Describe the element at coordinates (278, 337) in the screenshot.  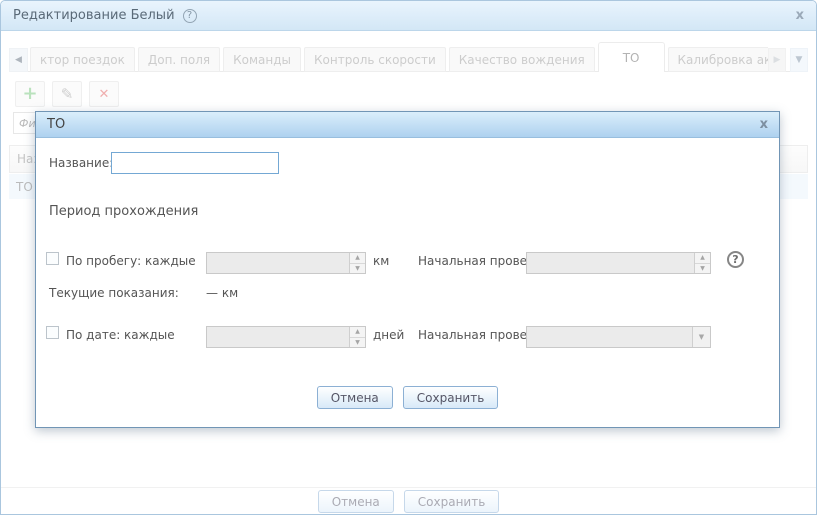
I see `date-interval-input` at that location.